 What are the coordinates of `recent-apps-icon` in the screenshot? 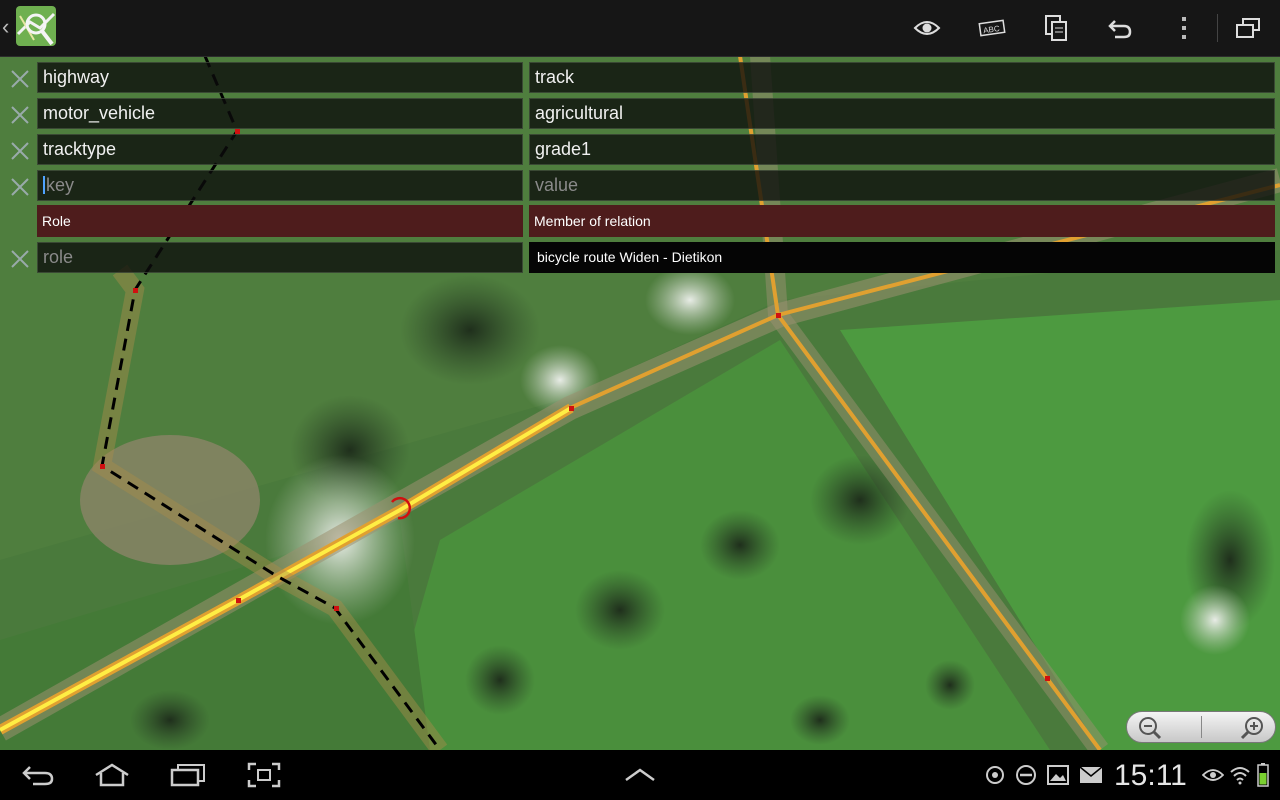 It's located at (188, 775).